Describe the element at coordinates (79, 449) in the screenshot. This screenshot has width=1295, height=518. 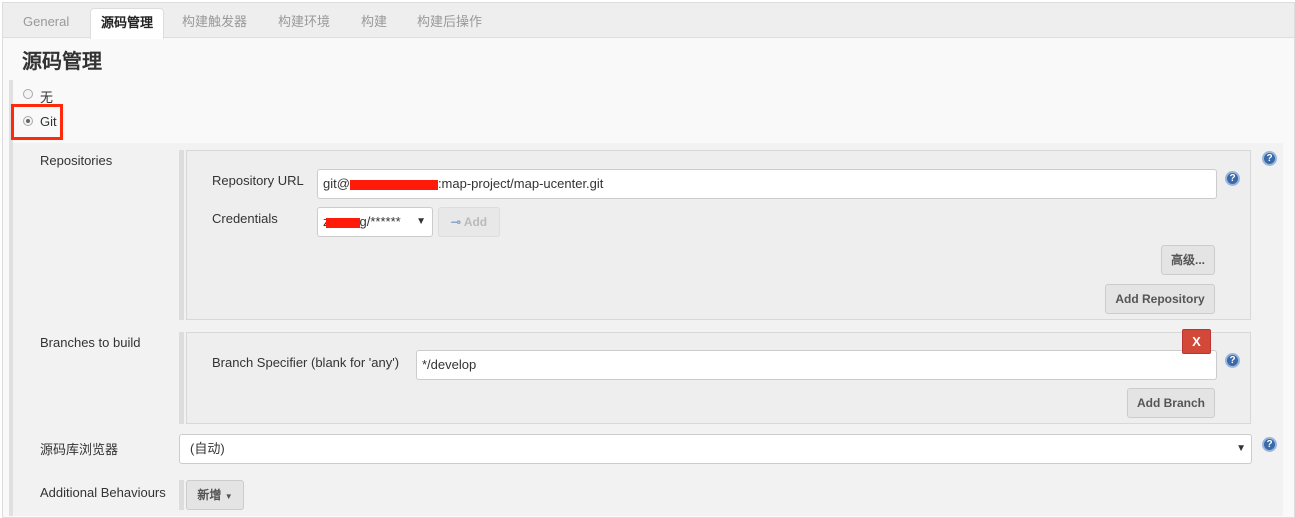
I see `repo-browser-label: 源码库浏览器` at that location.